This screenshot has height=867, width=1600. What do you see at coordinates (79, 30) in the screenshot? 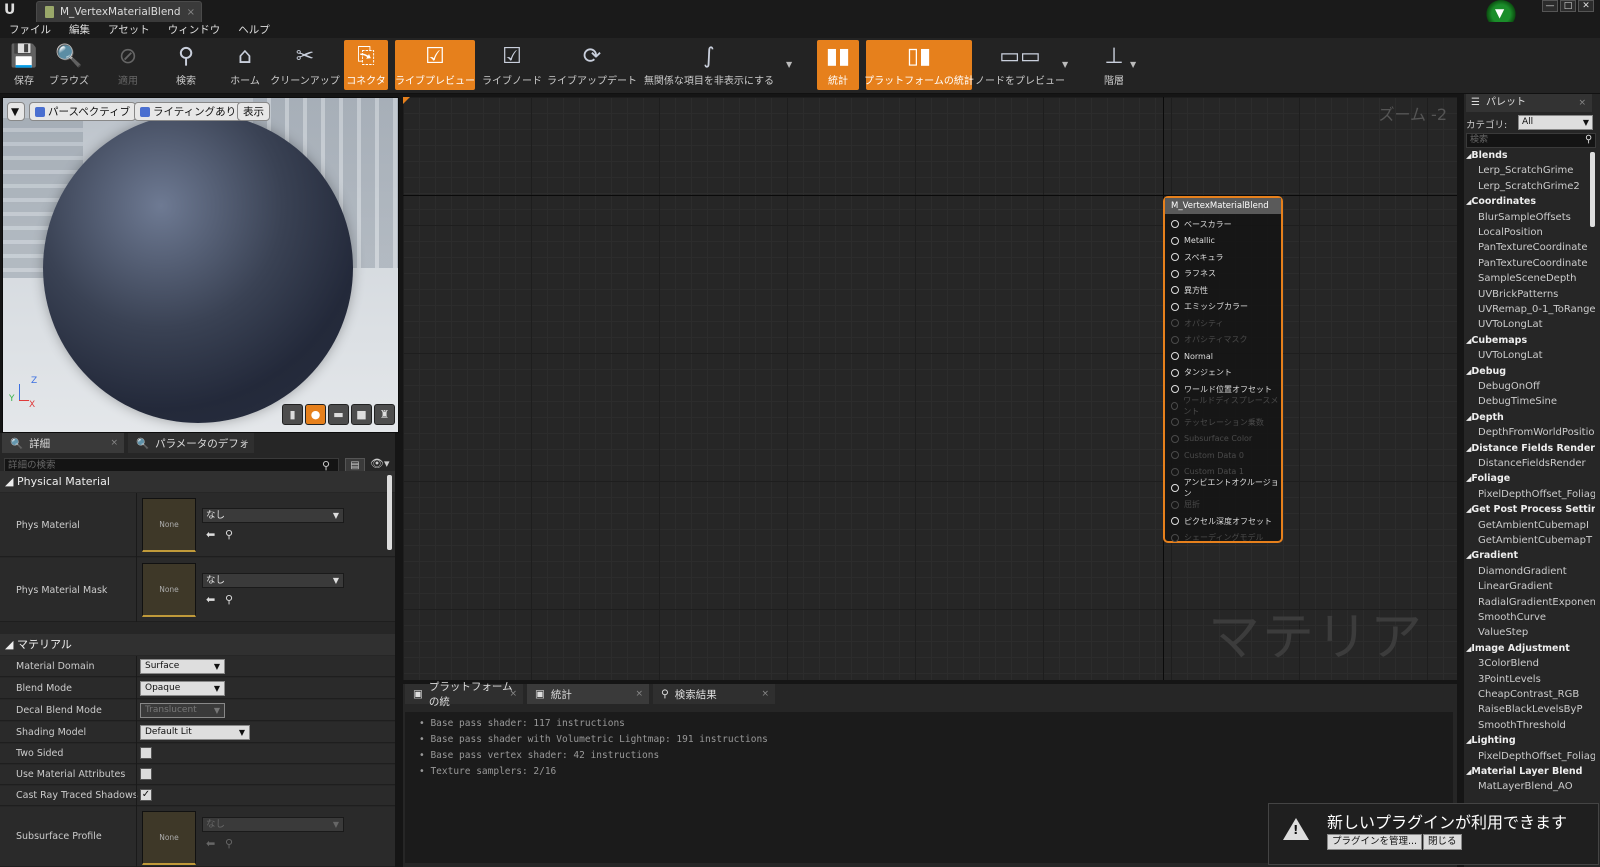
I see `menu-edit: 編集` at bounding box center [79, 30].